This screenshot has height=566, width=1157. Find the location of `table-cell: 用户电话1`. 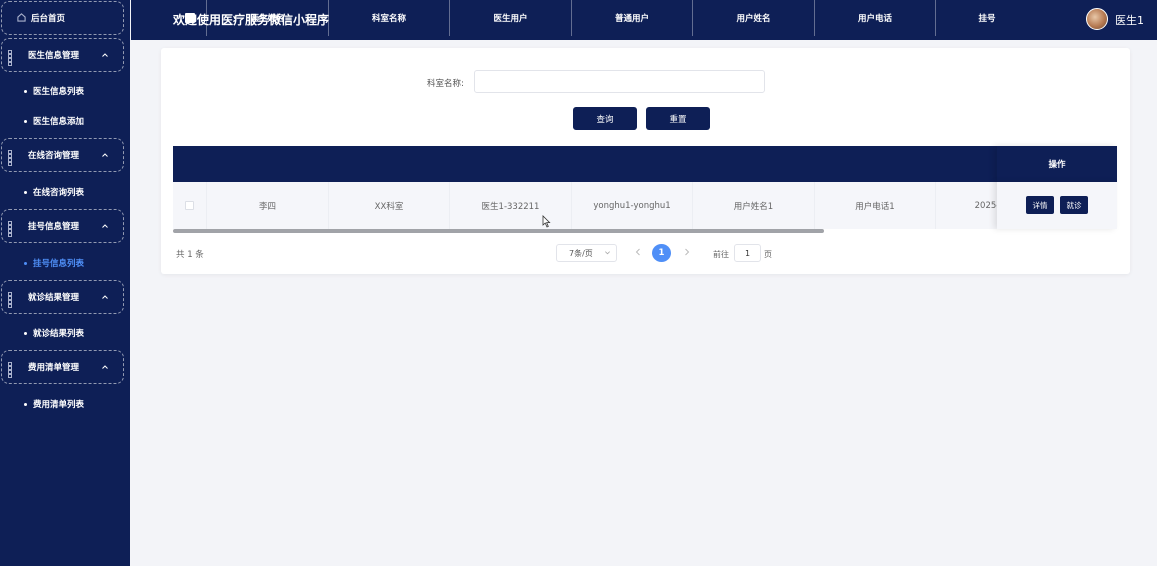

table-cell: 用户电话1 is located at coordinates (875, 205).